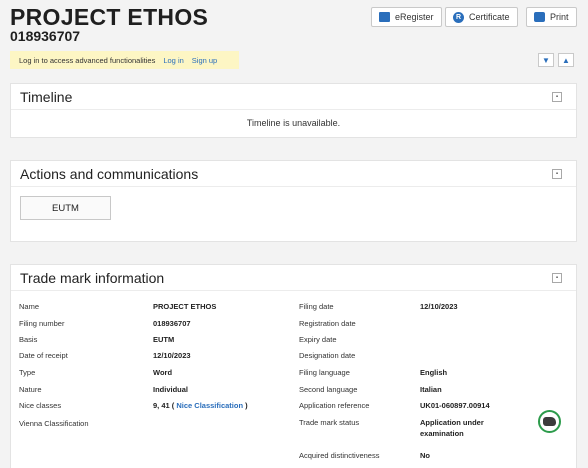  I want to click on field-value: English, so click(434, 372).